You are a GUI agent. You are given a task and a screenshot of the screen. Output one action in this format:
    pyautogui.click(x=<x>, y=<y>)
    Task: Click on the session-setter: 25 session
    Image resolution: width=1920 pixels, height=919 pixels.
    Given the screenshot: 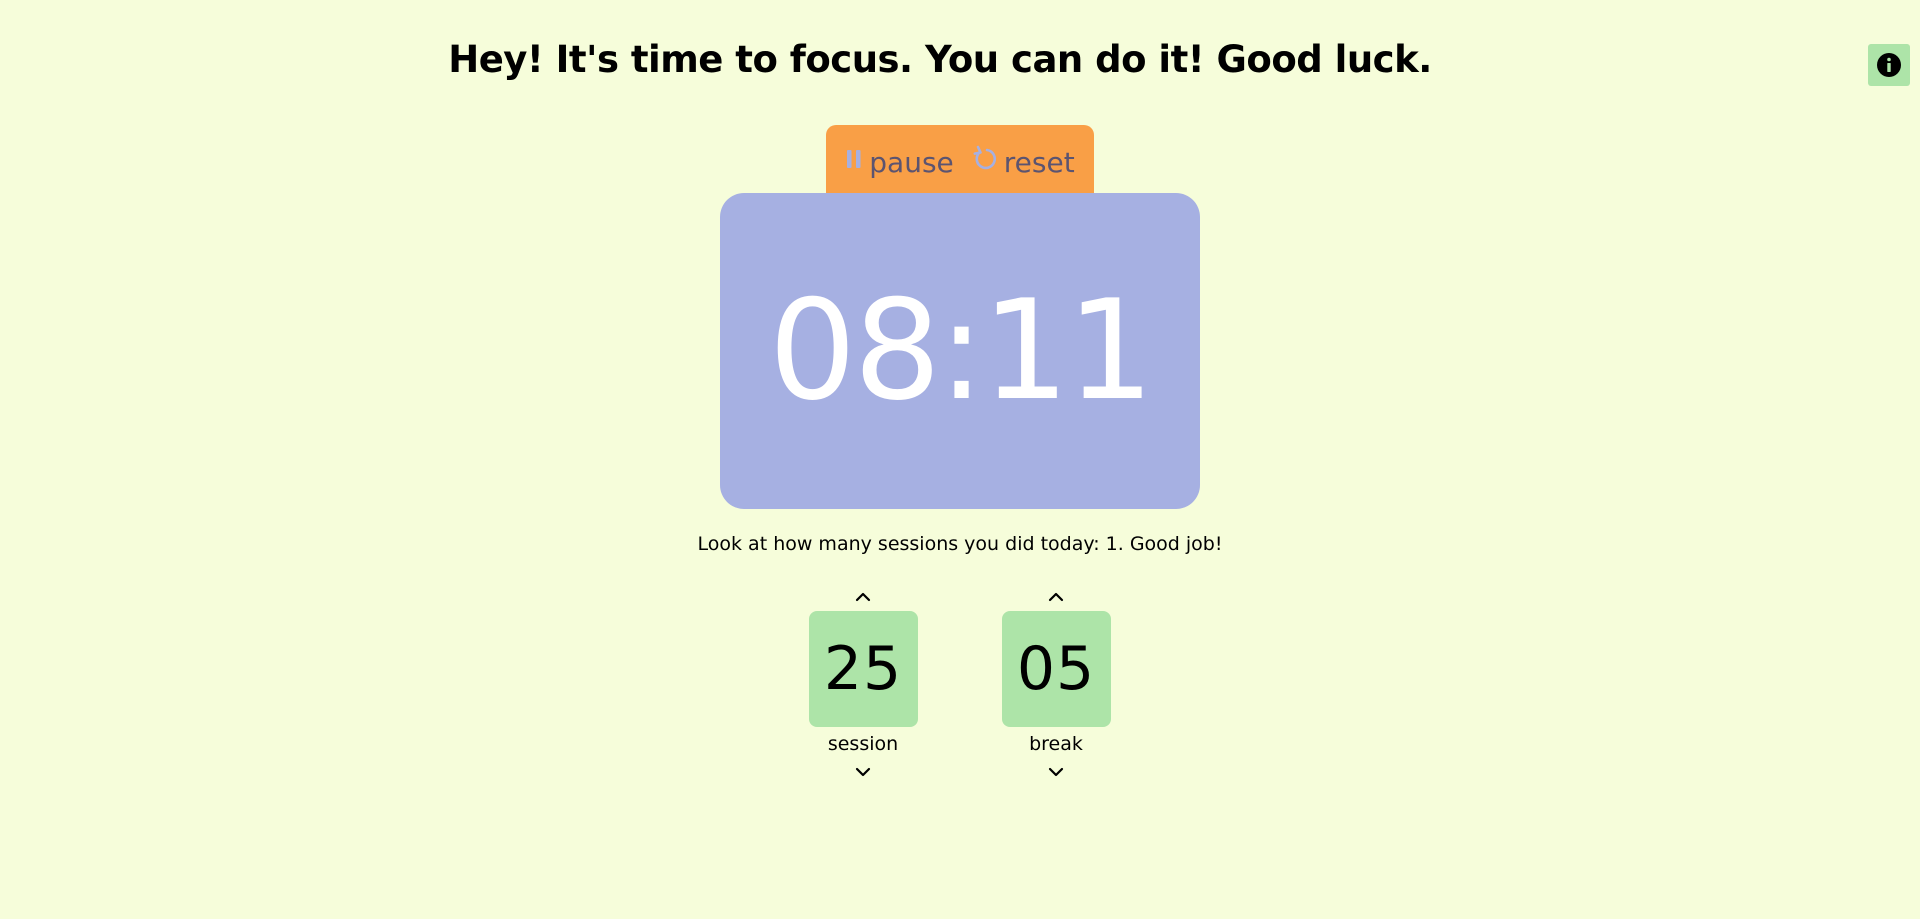 What is the action you would take?
    pyautogui.click(x=863, y=684)
    